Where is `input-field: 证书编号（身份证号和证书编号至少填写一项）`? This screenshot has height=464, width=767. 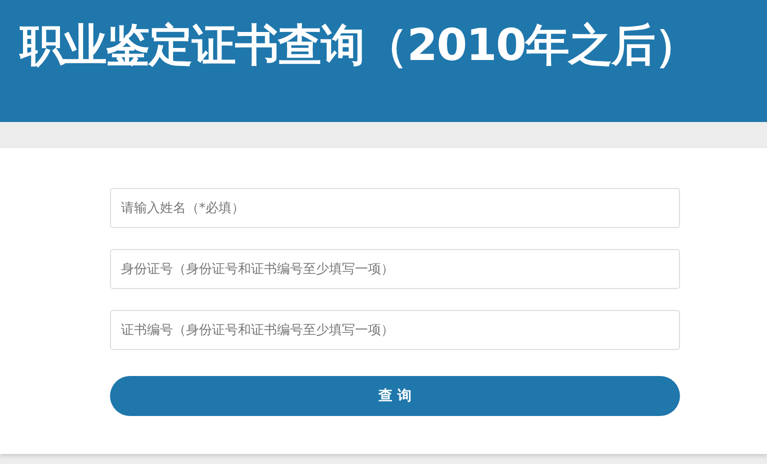 input-field: 证书编号（身份证号和证书编号至少填写一项） is located at coordinates (395, 330).